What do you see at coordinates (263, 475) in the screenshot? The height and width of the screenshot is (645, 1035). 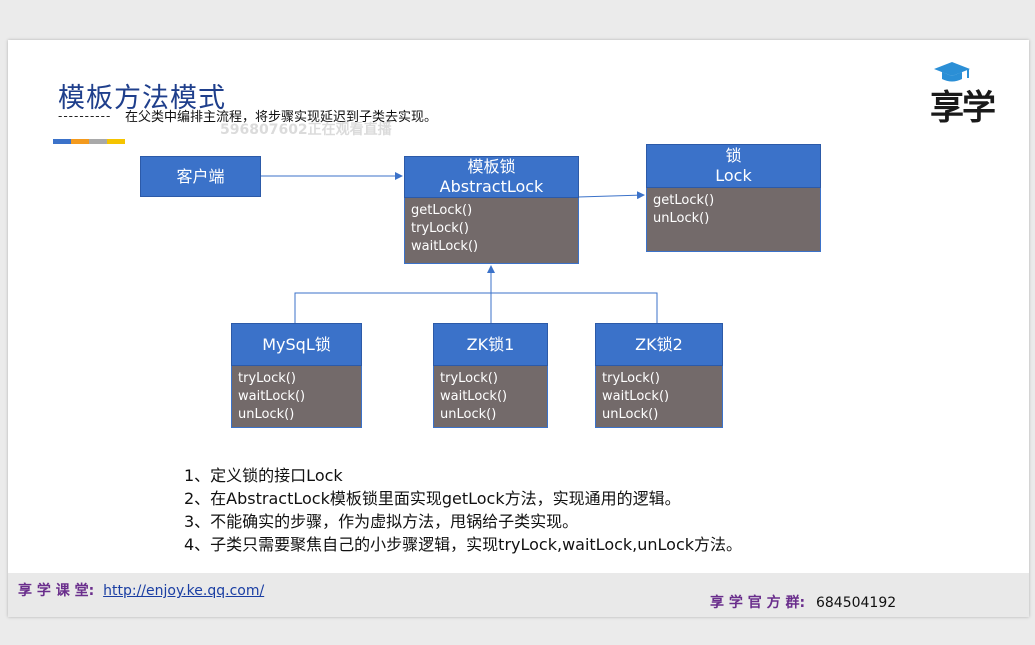 I see `note-item: 1、定义锁的接口Lock` at bounding box center [263, 475].